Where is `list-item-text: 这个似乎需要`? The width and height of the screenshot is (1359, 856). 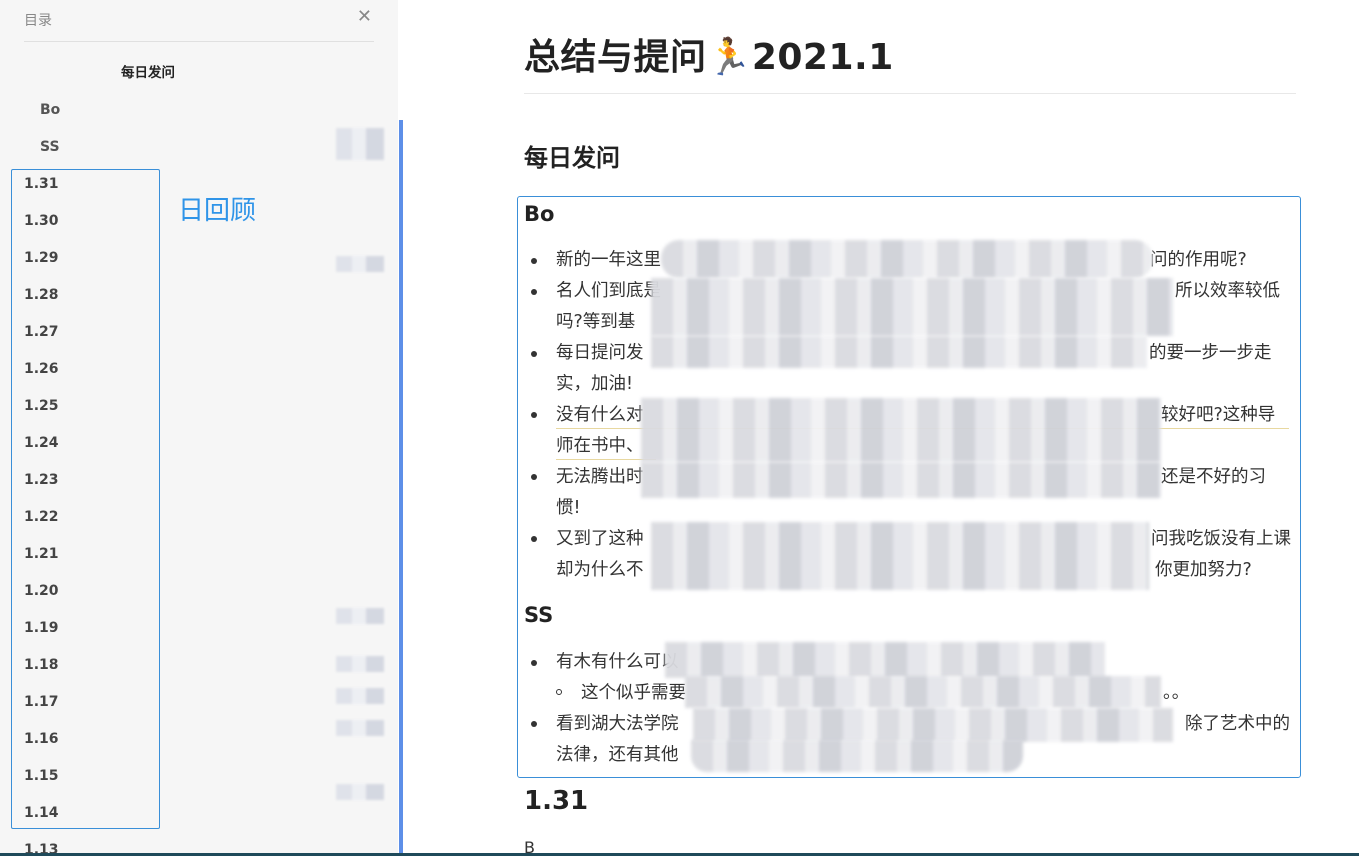 list-item-text: 这个似乎需要 is located at coordinates (633, 693).